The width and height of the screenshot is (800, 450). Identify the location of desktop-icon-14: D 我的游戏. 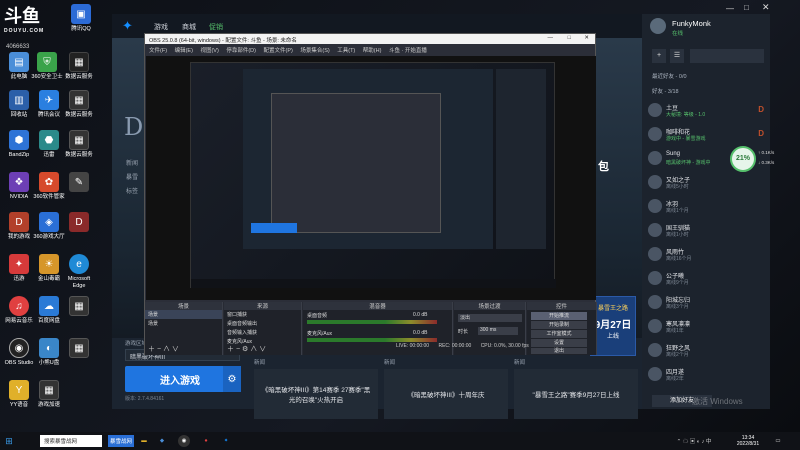
(19, 226).